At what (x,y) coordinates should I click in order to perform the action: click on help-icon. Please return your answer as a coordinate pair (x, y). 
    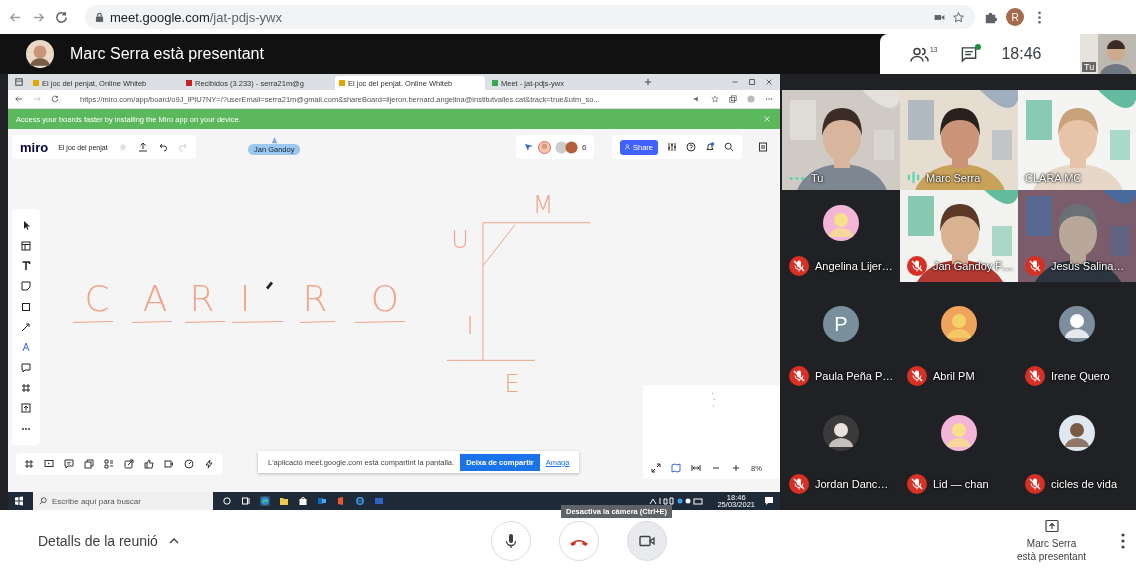
    Looking at the image, I should click on (691, 147).